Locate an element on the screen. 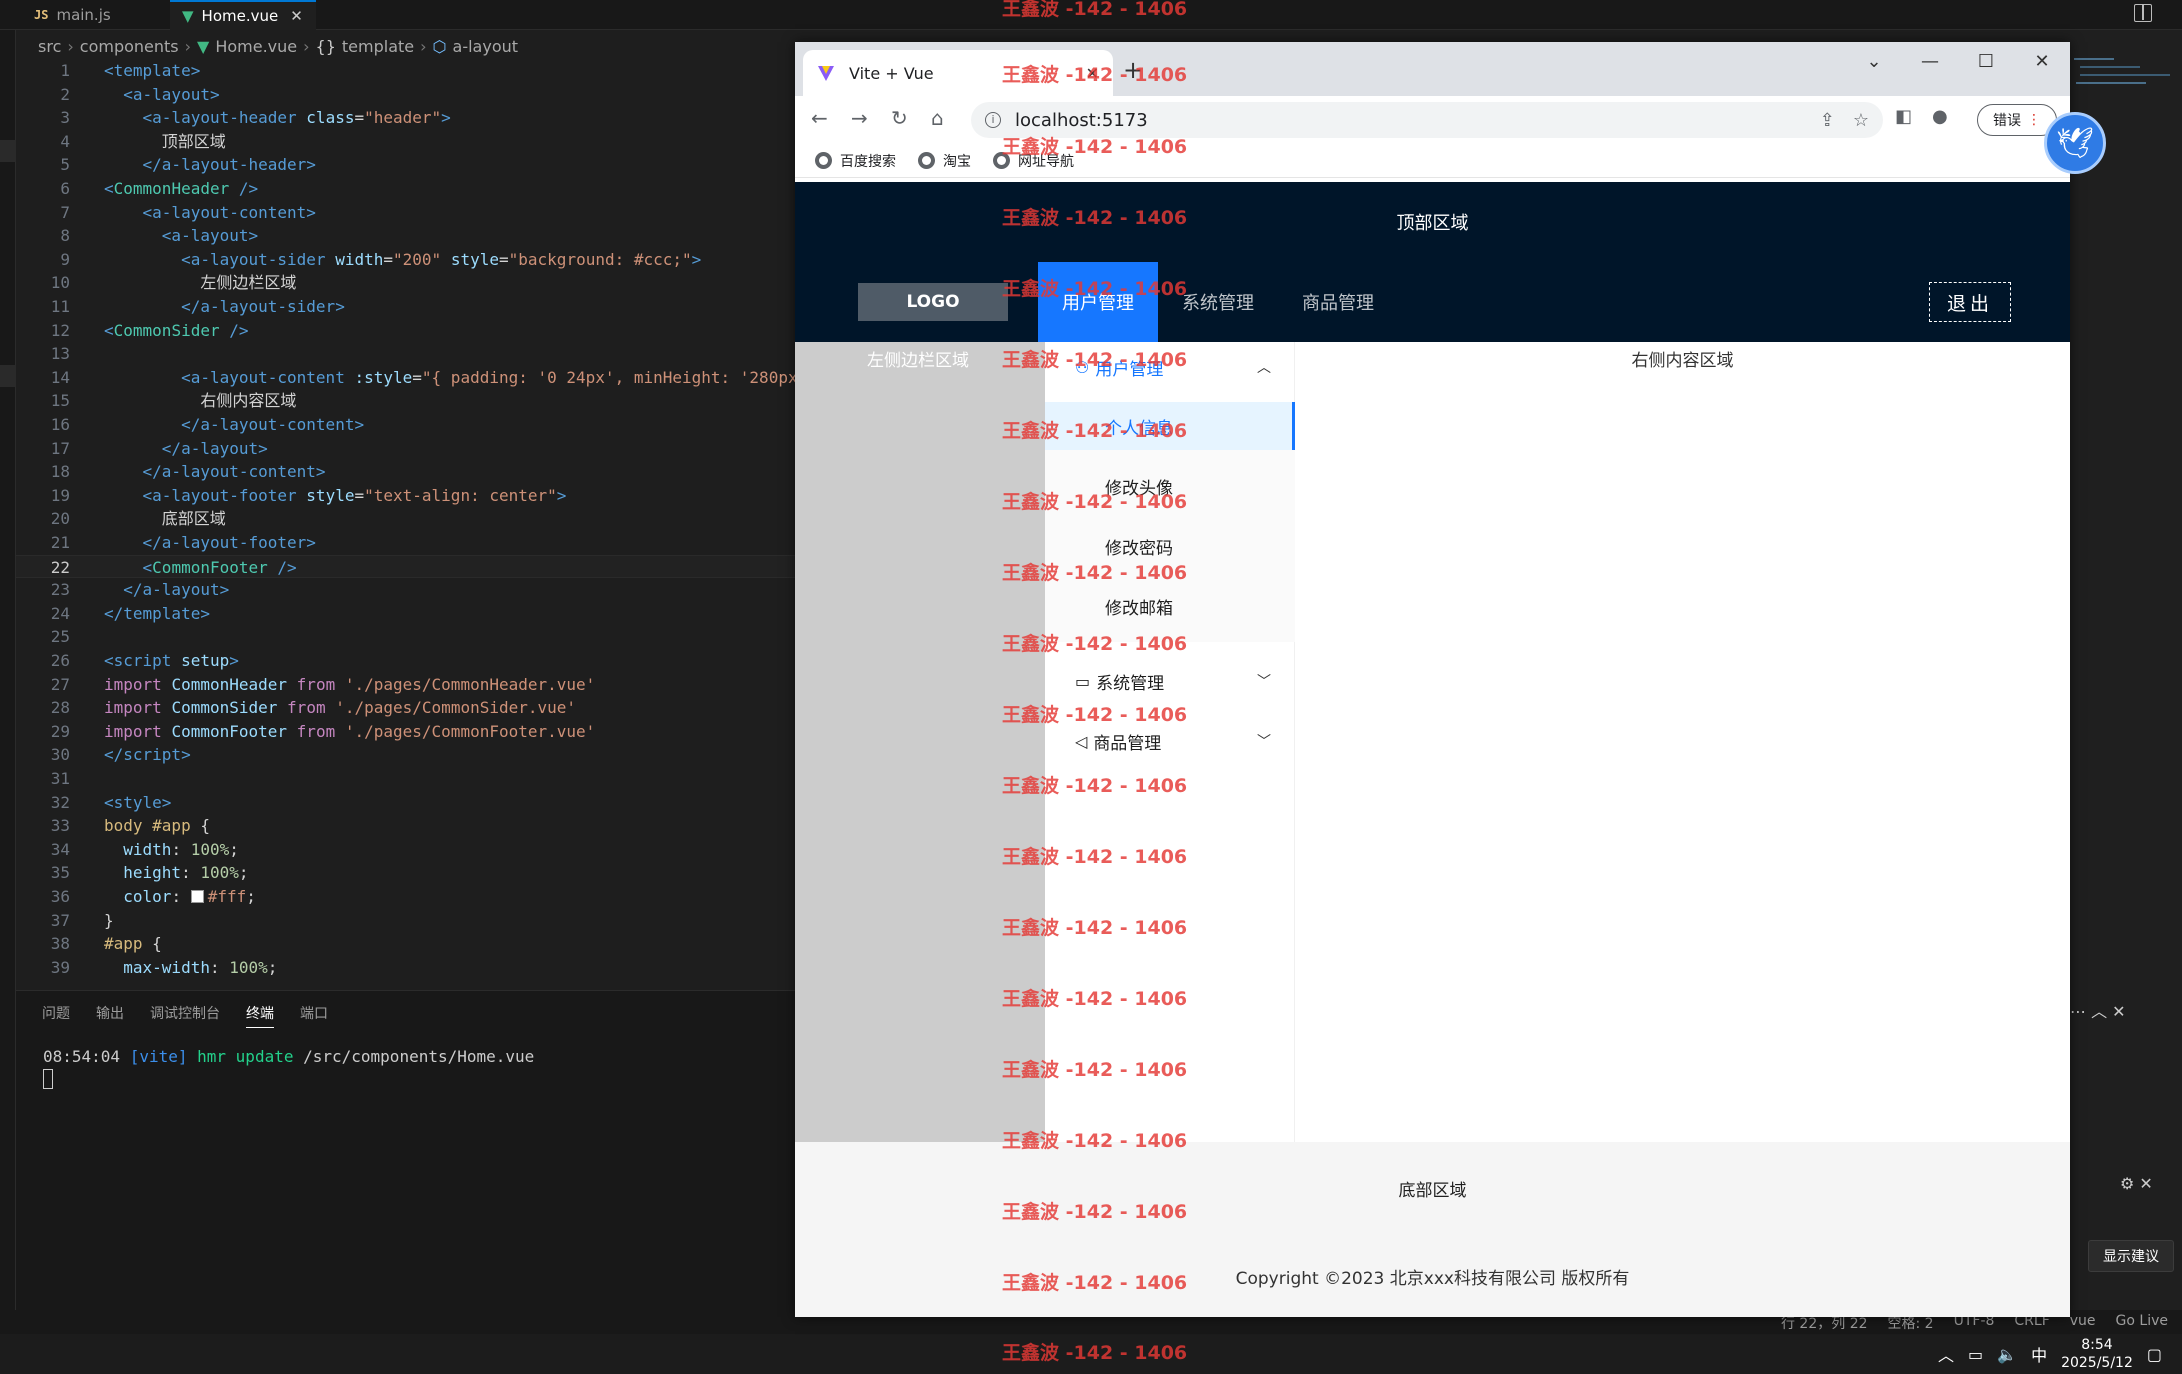 The height and width of the screenshot is (1374, 2182). tab-ports: 端口 is located at coordinates (314, 1015).